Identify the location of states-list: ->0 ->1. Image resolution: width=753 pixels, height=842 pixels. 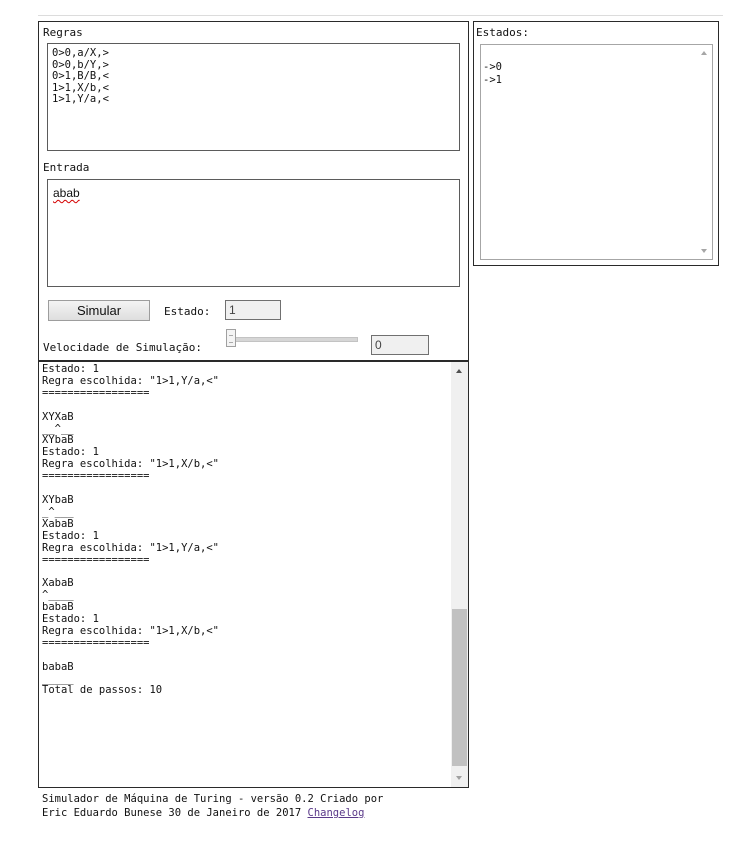
(596, 152).